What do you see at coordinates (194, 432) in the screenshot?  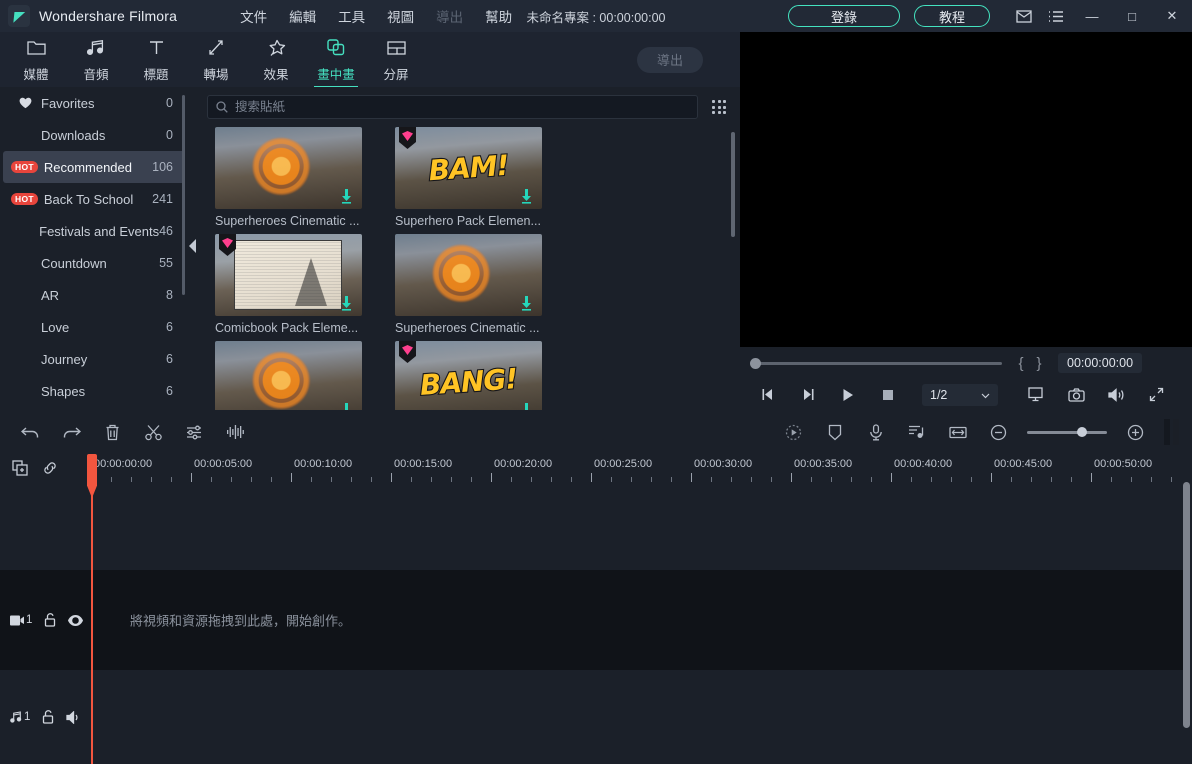 I see `settings-button` at bounding box center [194, 432].